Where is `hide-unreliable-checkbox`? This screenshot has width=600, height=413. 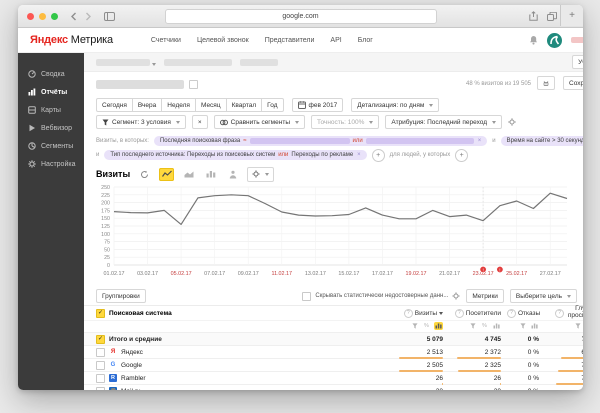 hide-unreliable-checkbox is located at coordinates (307, 296).